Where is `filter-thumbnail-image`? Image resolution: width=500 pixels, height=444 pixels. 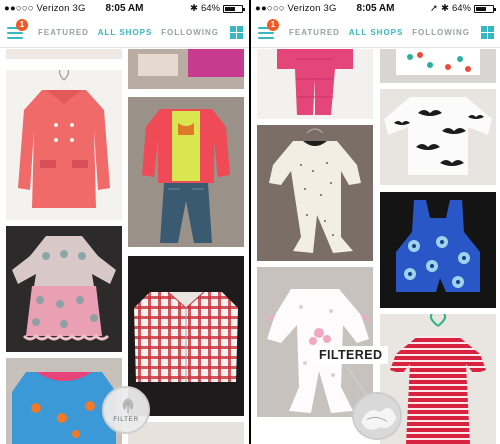
filter-thumbnail-image is located at coordinates (377, 416).